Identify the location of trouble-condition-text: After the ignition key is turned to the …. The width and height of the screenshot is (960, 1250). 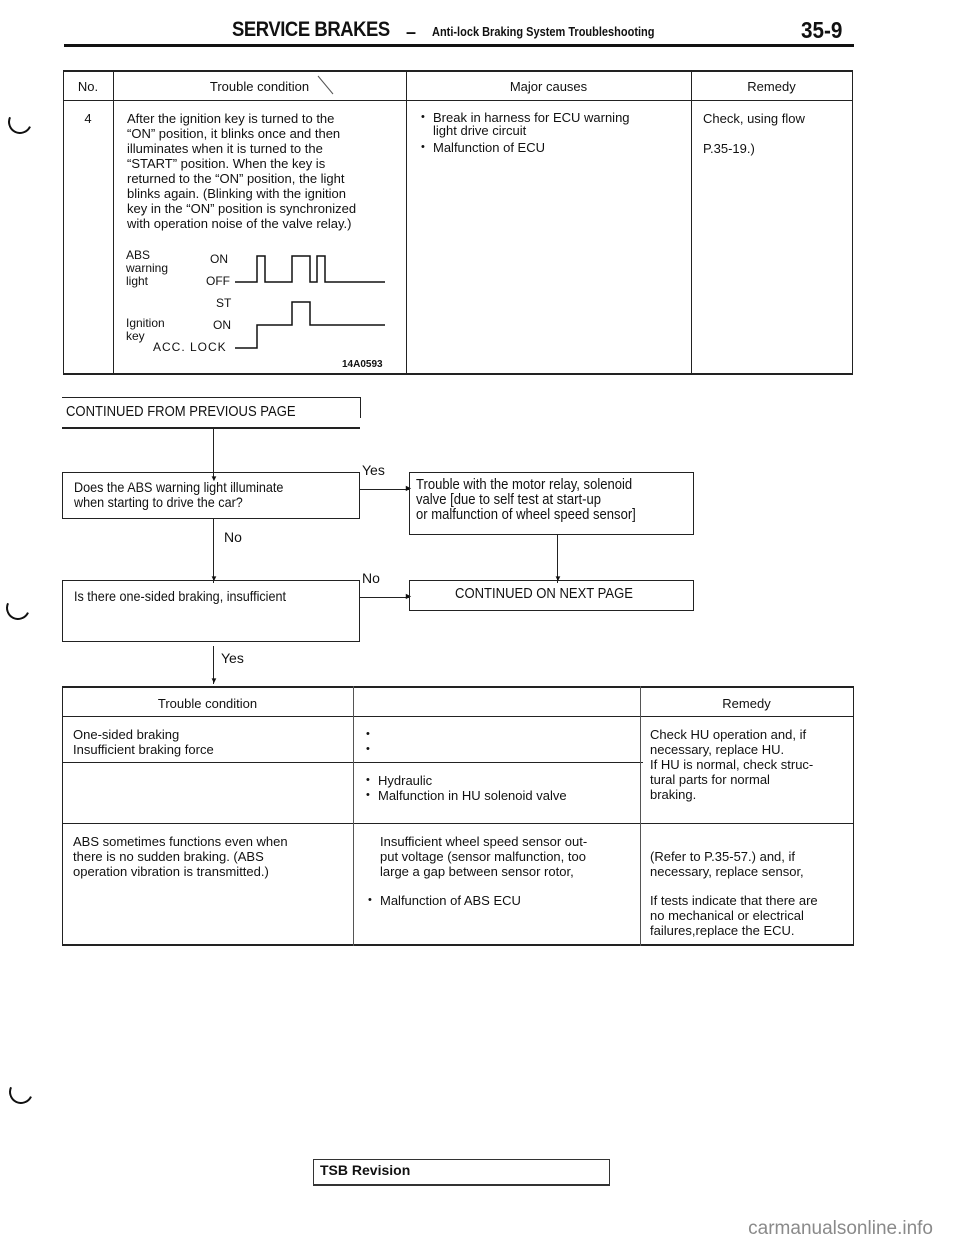
(242, 171).